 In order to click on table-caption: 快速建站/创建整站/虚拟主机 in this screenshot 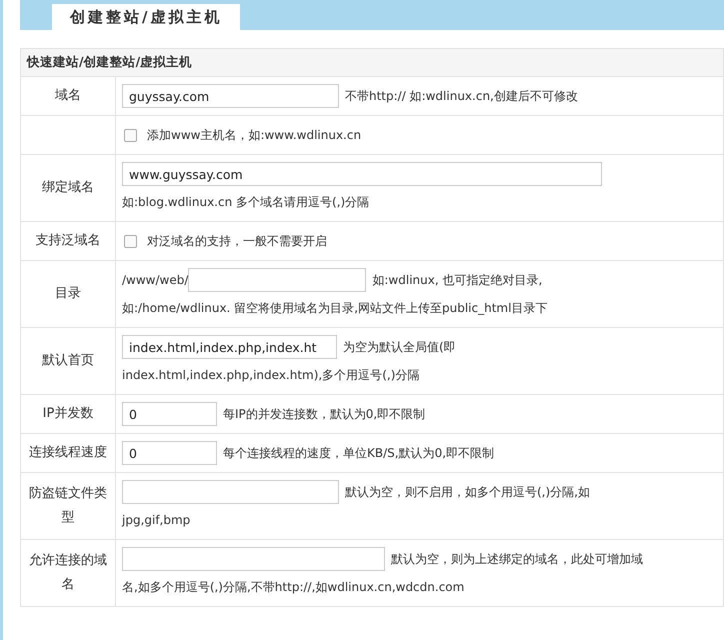, I will do `click(372, 62)`.